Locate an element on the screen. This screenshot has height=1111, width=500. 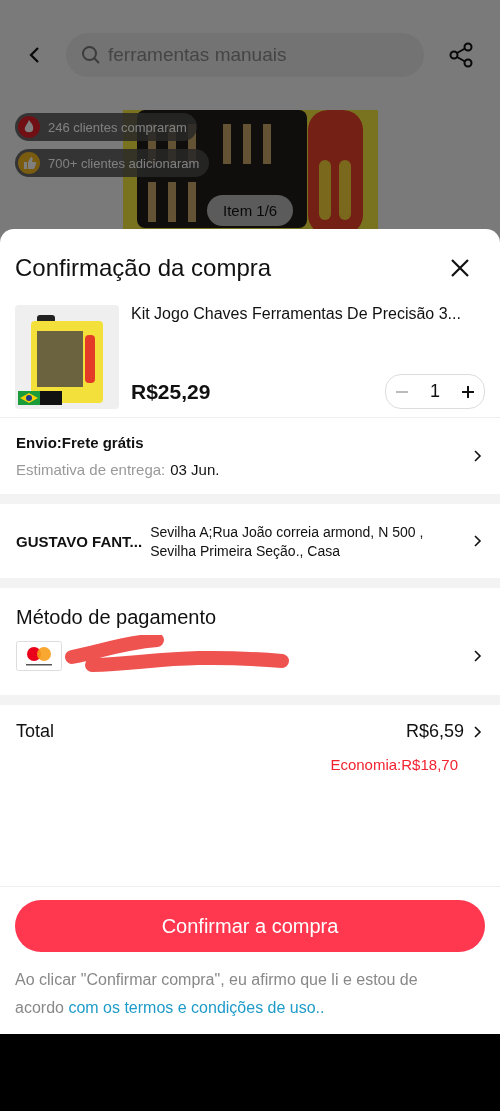
back-icon is located at coordinates (35, 55).